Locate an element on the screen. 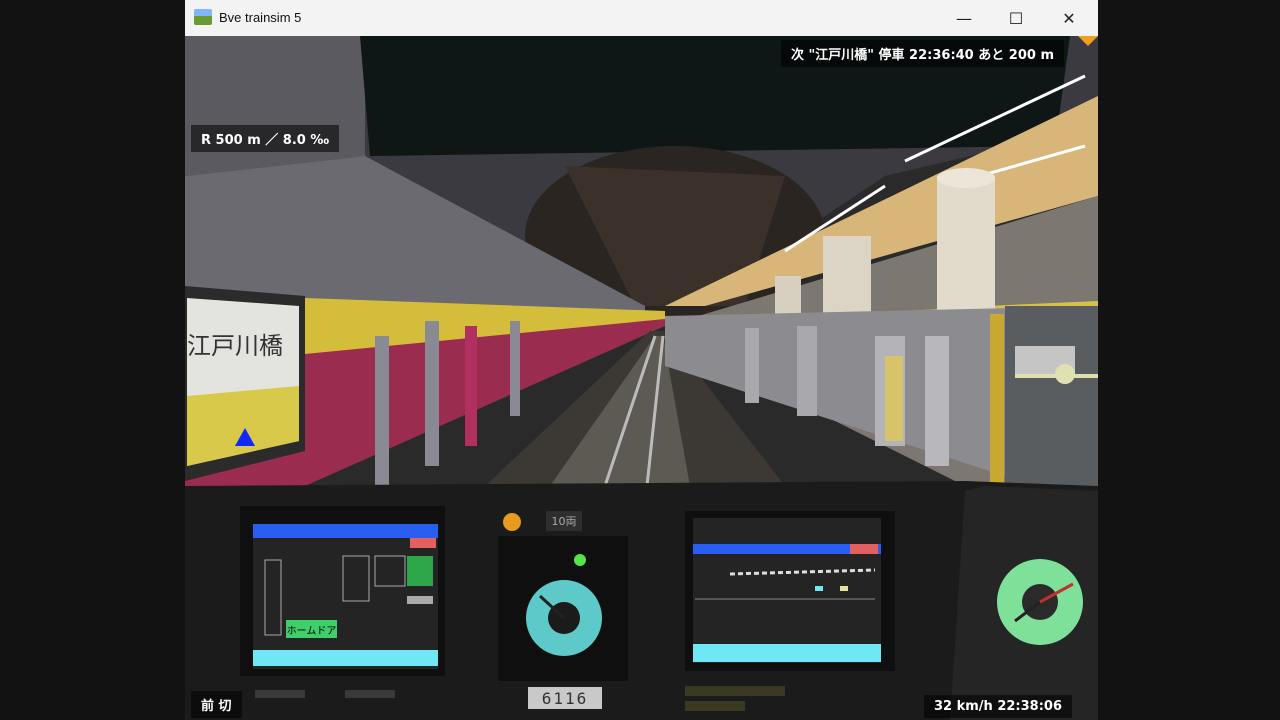 This screenshot has height=720, width=1280. close-button: ✕ is located at coordinates (1069, 18).